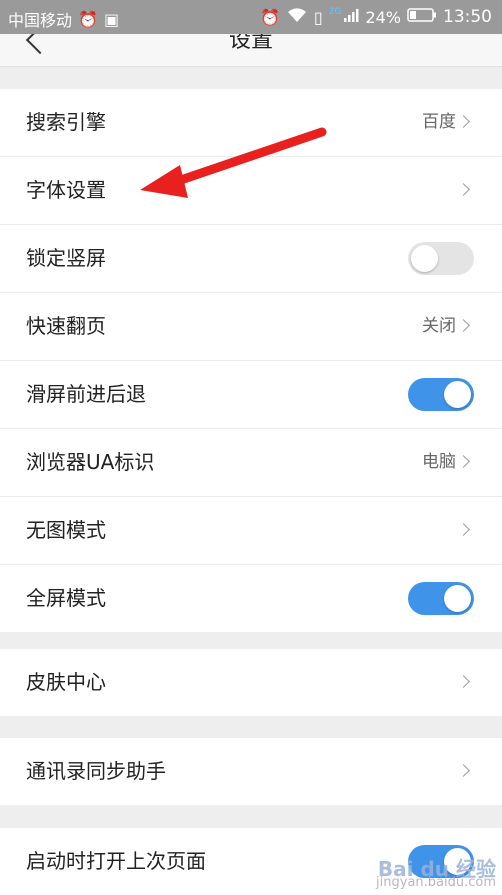 The height and width of the screenshot is (895, 502). Describe the element at coordinates (441, 258) in the screenshot. I see `lock-portrait-toggle` at that location.